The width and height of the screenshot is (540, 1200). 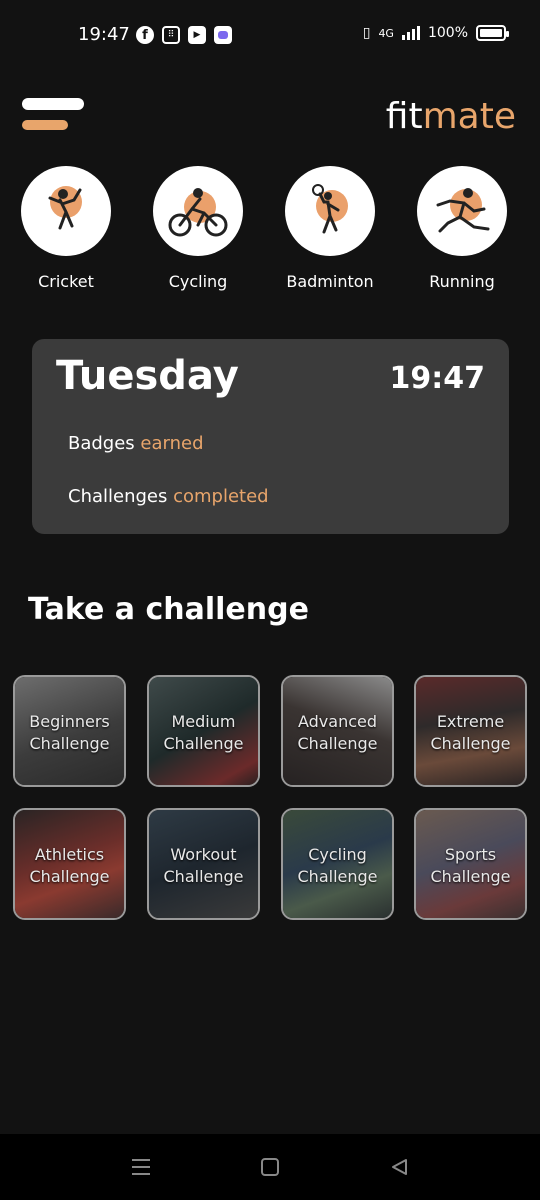 I want to click on challenge-label-line1: Sports, so click(x=470, y=854).